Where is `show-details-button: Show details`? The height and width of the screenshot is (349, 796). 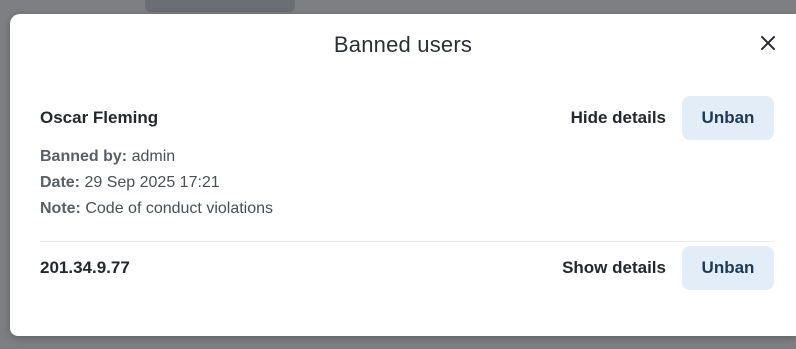
show-details-button: Show details is located at coordinates (614, 268).